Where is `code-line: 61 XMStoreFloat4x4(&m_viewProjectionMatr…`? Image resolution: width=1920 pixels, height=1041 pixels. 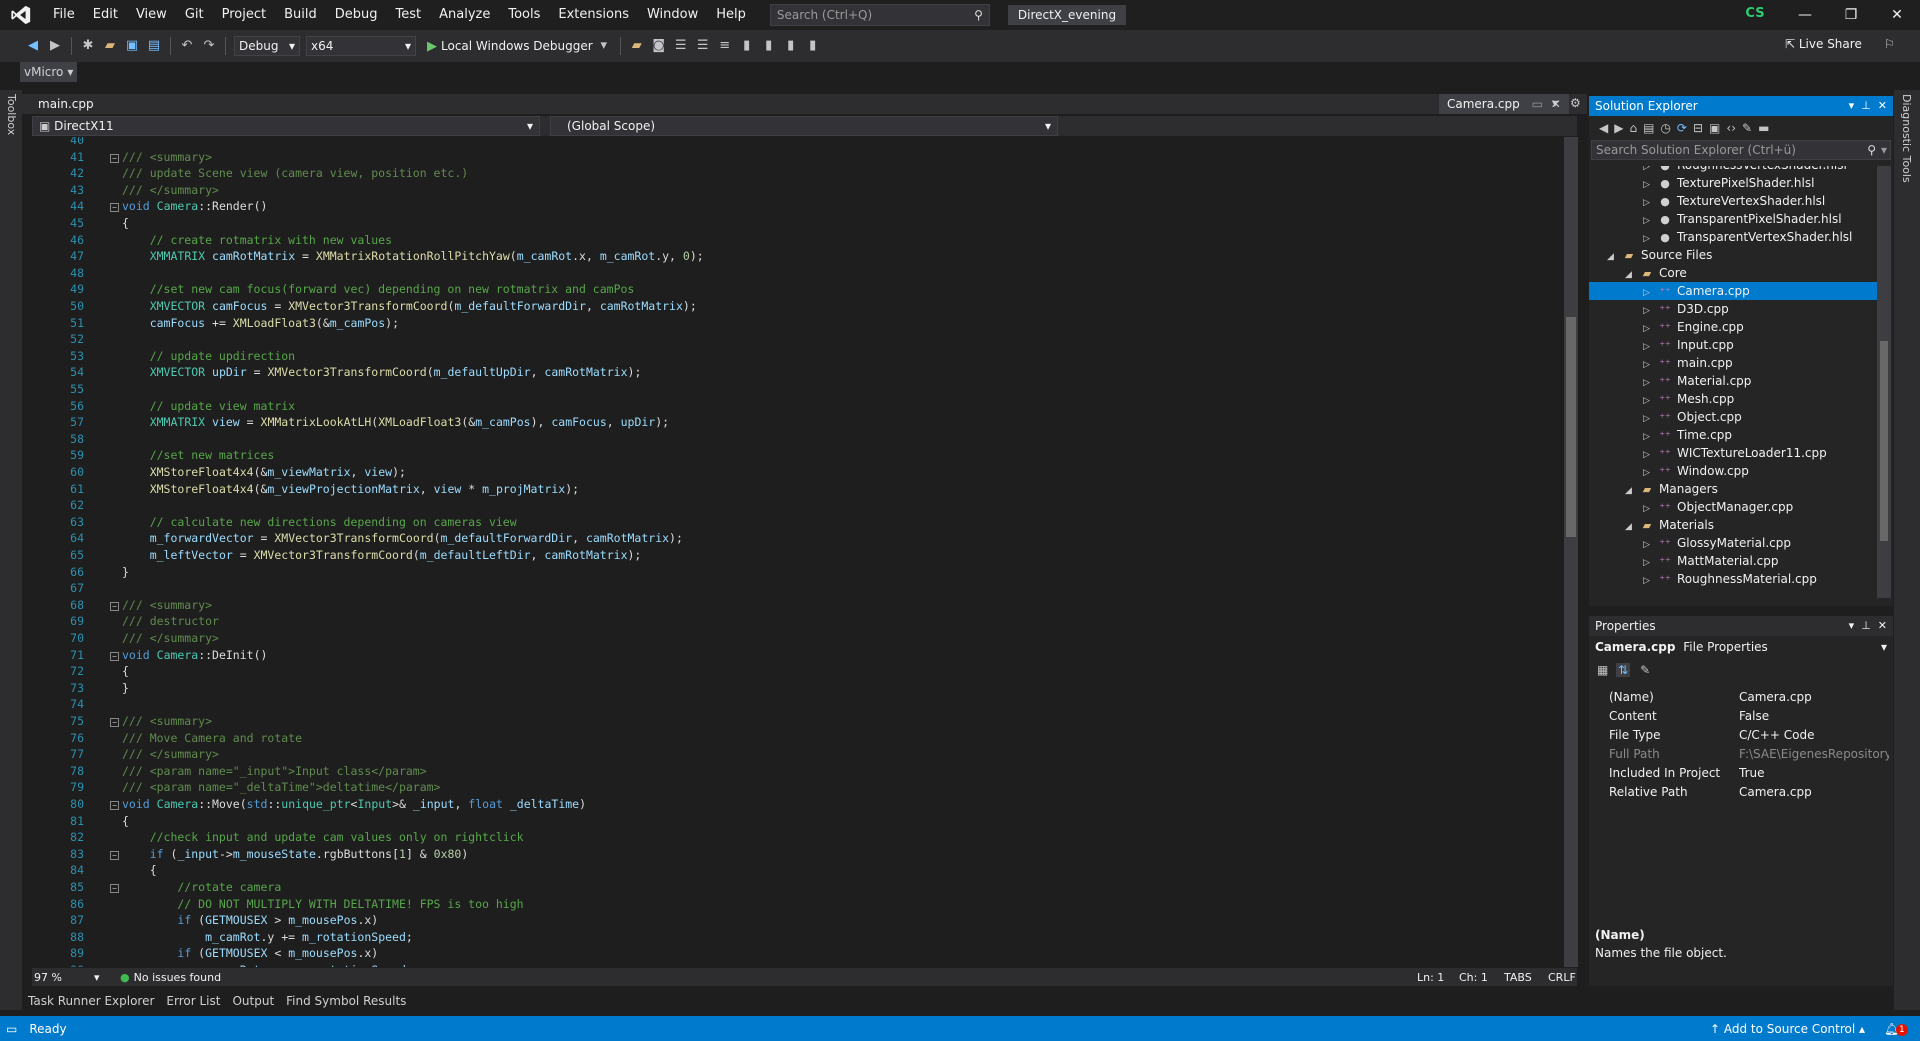 code-line: 61 XMStoreFloat4x4(&m_viewProjectionMatr… is located at coordinates (787, 490).